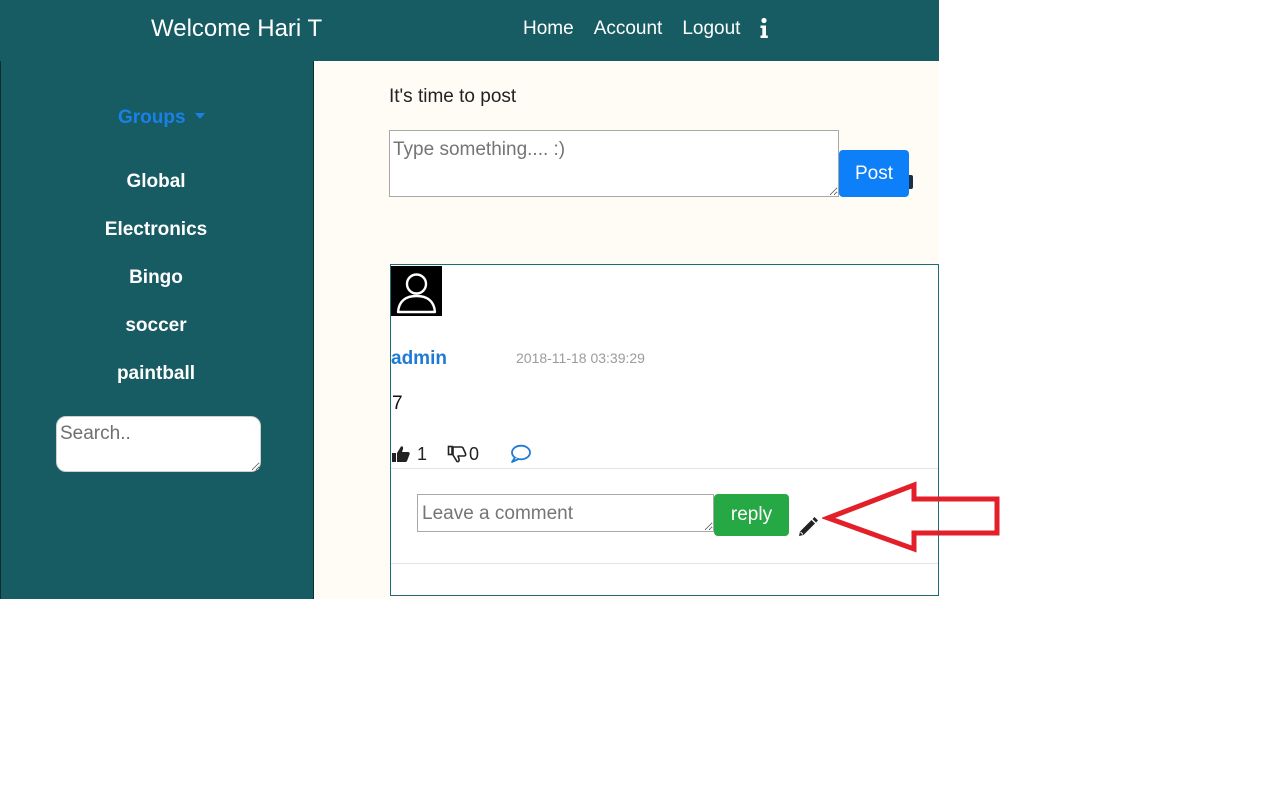  I want to click on welcome-text: Welcome Hari T, so click(237, 28).